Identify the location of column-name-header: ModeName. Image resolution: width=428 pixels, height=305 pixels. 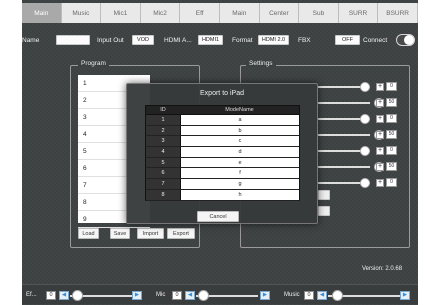
(239, 110).